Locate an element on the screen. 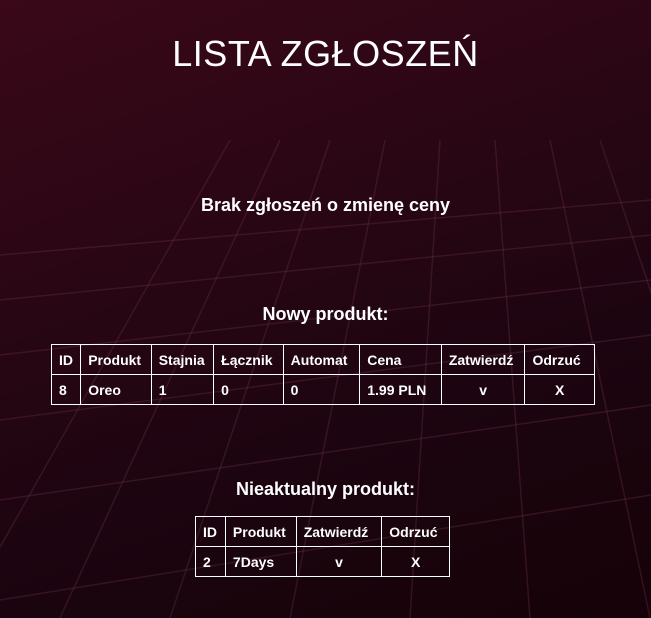  cell-lacznik: 0 is located at coordinates (248, 389).